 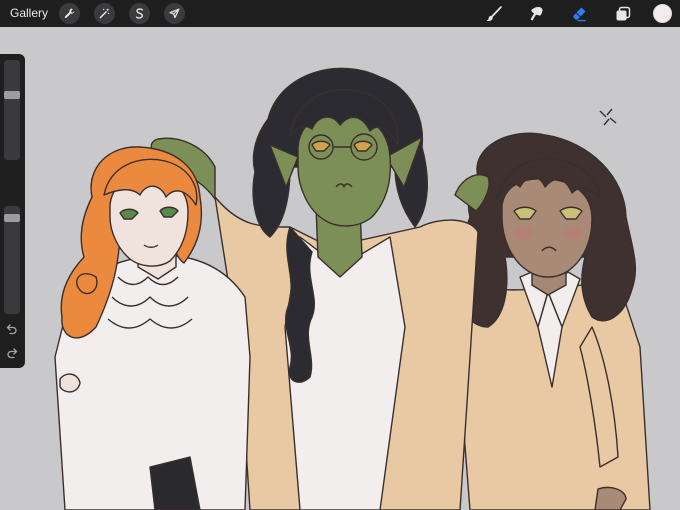 I want to click on opacity-thumb, so click(x=12, y=218).